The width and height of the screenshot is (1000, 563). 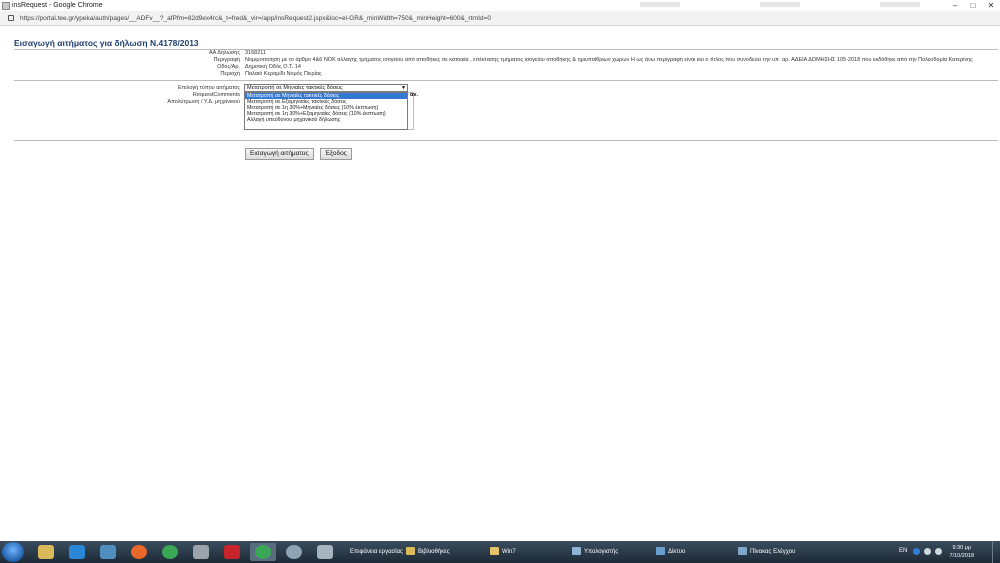 What do you see at coordinates (434, 552) in the screenshot?
I see `task-label: Βιβλιοθήκες` at bounding box center [434, 552].